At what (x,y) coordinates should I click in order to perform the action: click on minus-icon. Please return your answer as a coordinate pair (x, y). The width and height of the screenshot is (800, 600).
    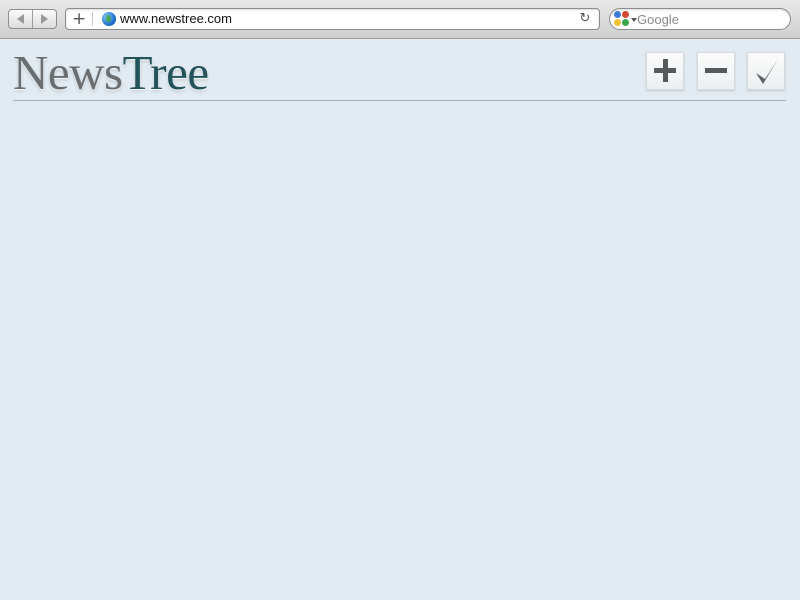
    Looking at the image, I should click on (716, 71).